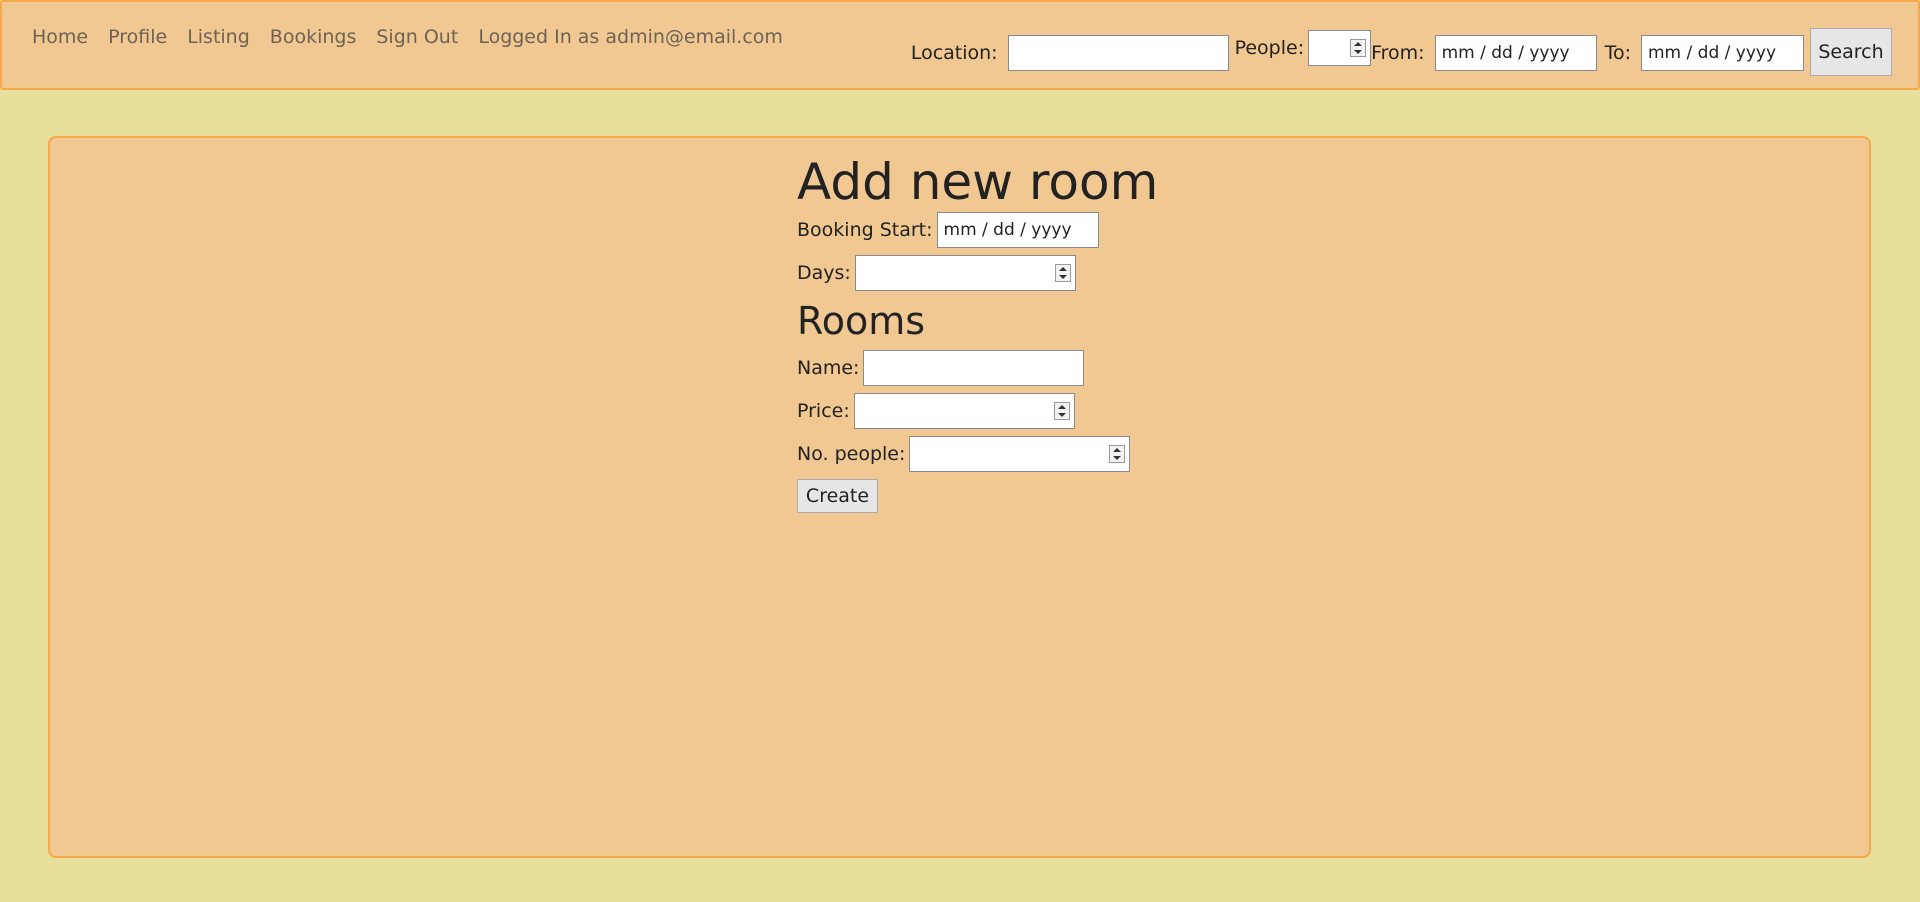 The width and height of the screenshot is (1920, 902). What do you see at coordinates (218, 37) in the screenshot?
I see `nav-link-listing: Listing` at bounding box center [218, 37].